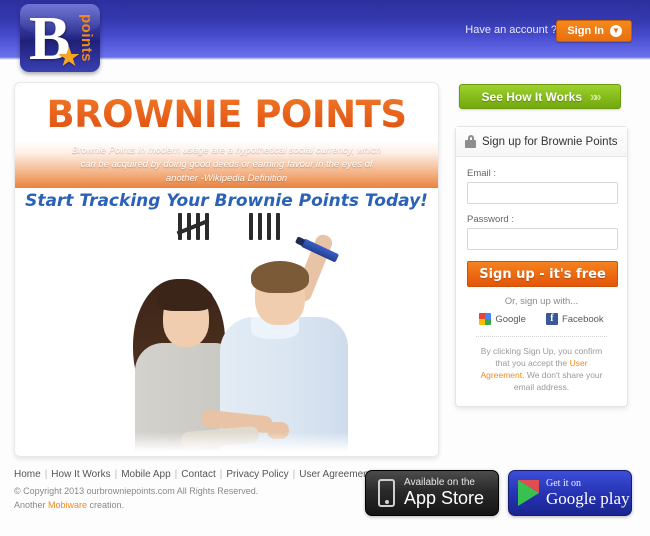 This screenshot has width=650, height=536. I want to click on sign-in-label: Sign In, so click(585, 31).